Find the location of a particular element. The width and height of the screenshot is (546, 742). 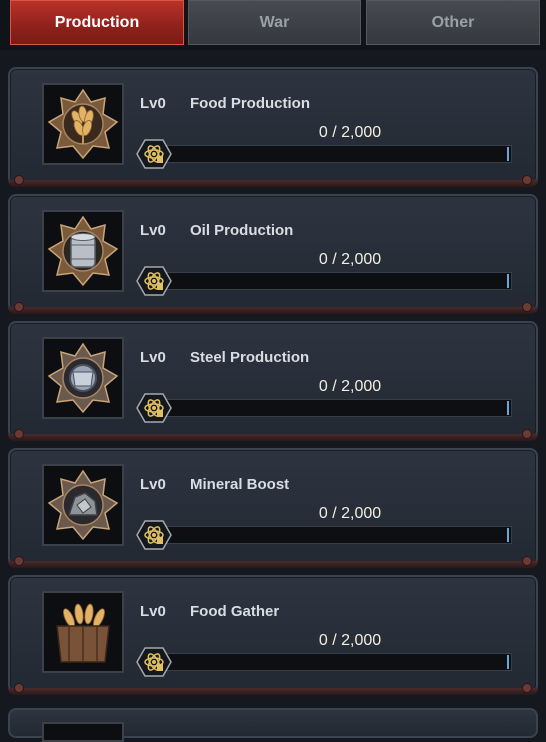

icon-frame-partial is located at coordinates (83, 732).